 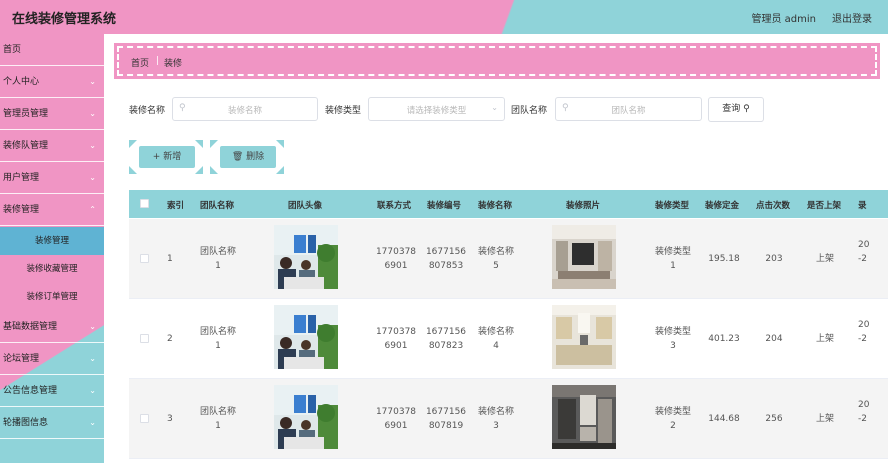 I want to click on select-all-checkbox, so click(x=144, y=203).